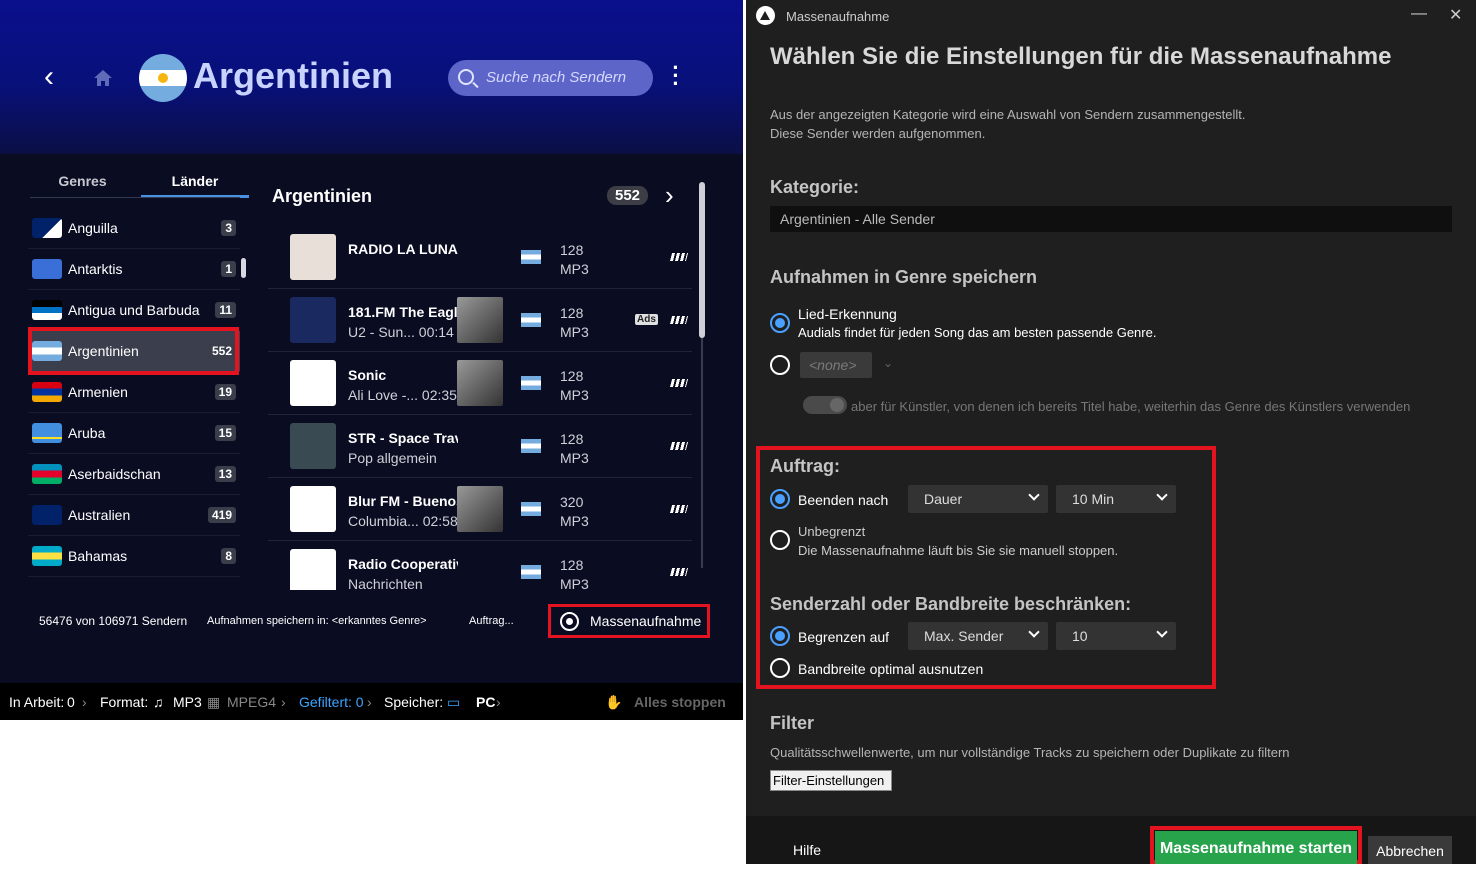 Image resolution: width=1476 pixels, height=871 pixels. Describe the element at coordinates (331, 702) in the screenshot. I see `filtered-count: Gefiltert: 0` at that location.